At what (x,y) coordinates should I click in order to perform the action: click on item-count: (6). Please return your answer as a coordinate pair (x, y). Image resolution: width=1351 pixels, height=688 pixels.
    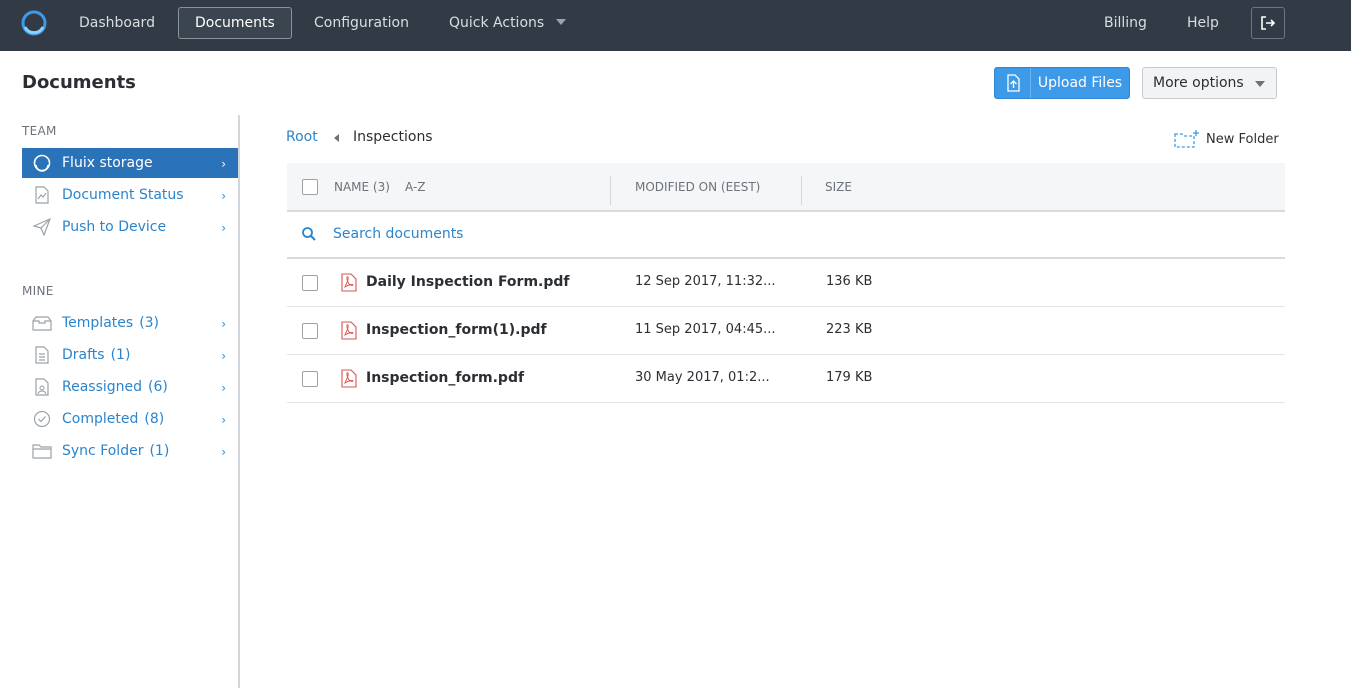
    Looking at the image, I should click on (158, 387).